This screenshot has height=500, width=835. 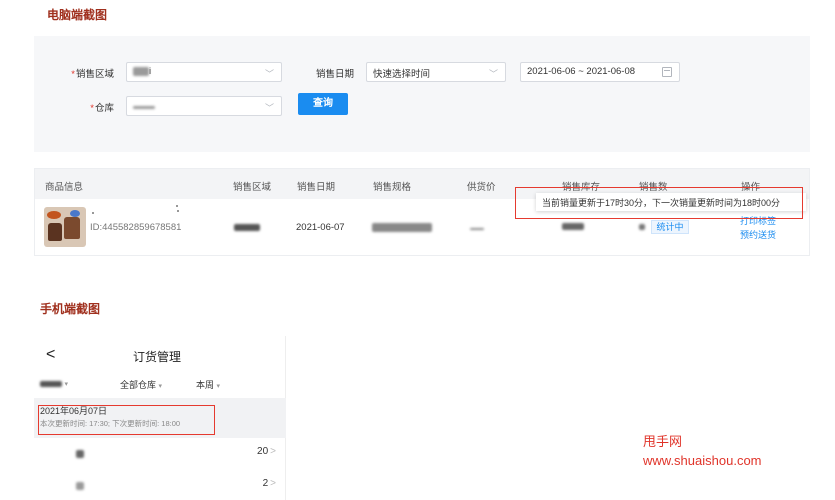 I want to click on back-icon: <, so click(x=50, y=355).